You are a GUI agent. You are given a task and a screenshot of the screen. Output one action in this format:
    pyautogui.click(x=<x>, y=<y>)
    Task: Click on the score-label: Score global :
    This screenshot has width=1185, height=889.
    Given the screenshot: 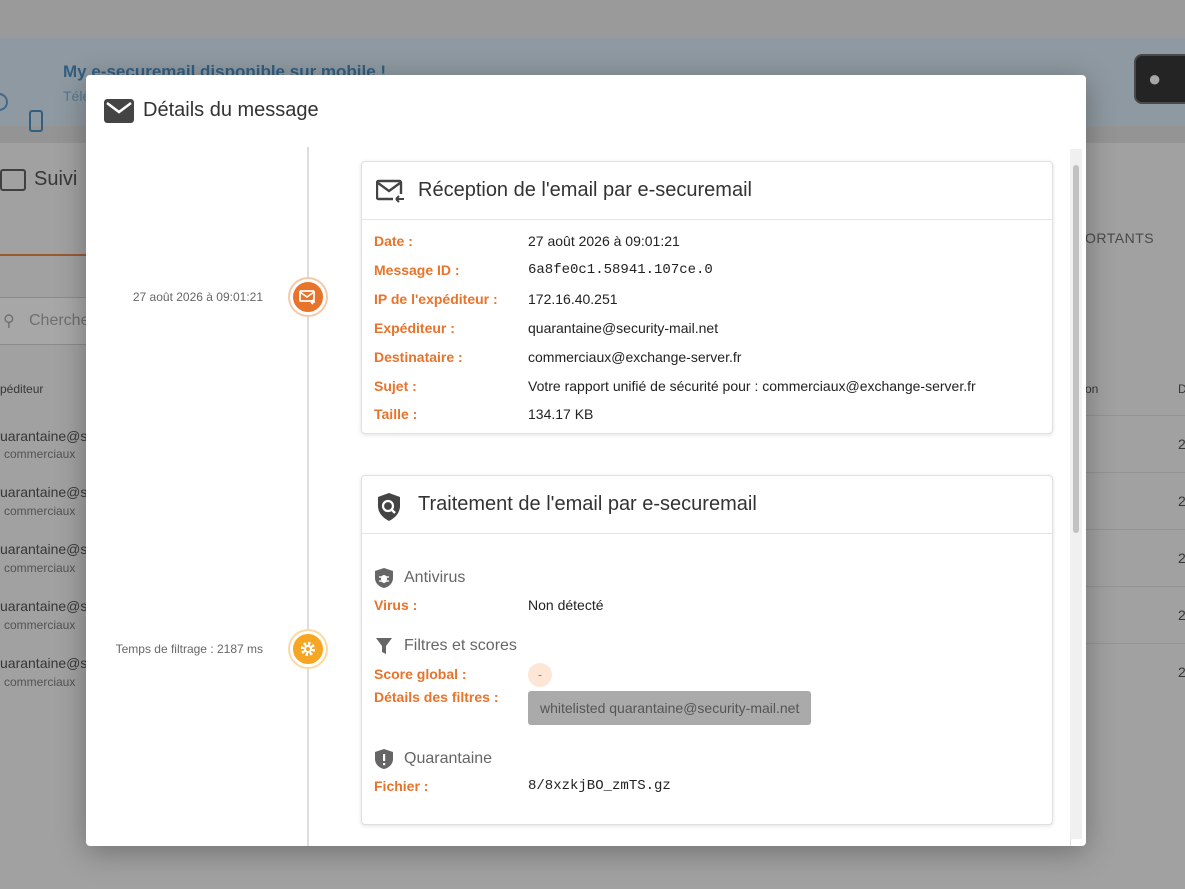 What is the action you would take?
    pyautogui.click(x=420, y=674)
    